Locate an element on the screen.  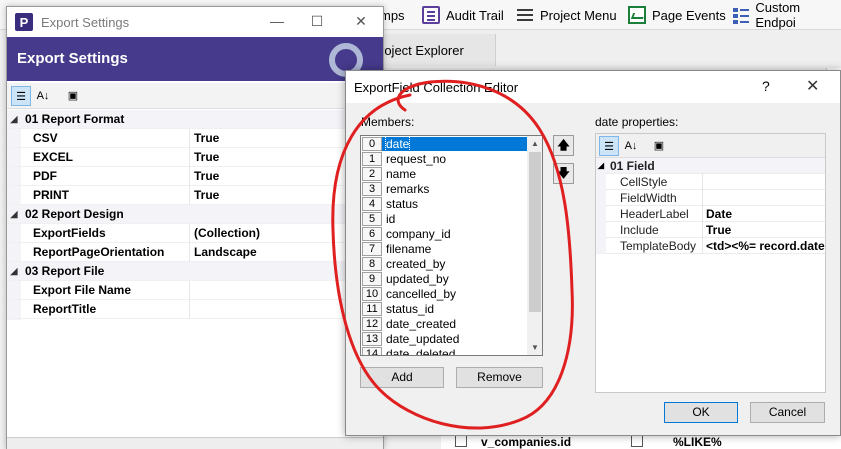
category-label: 02 Report Design is located at coordinates (74, 214).